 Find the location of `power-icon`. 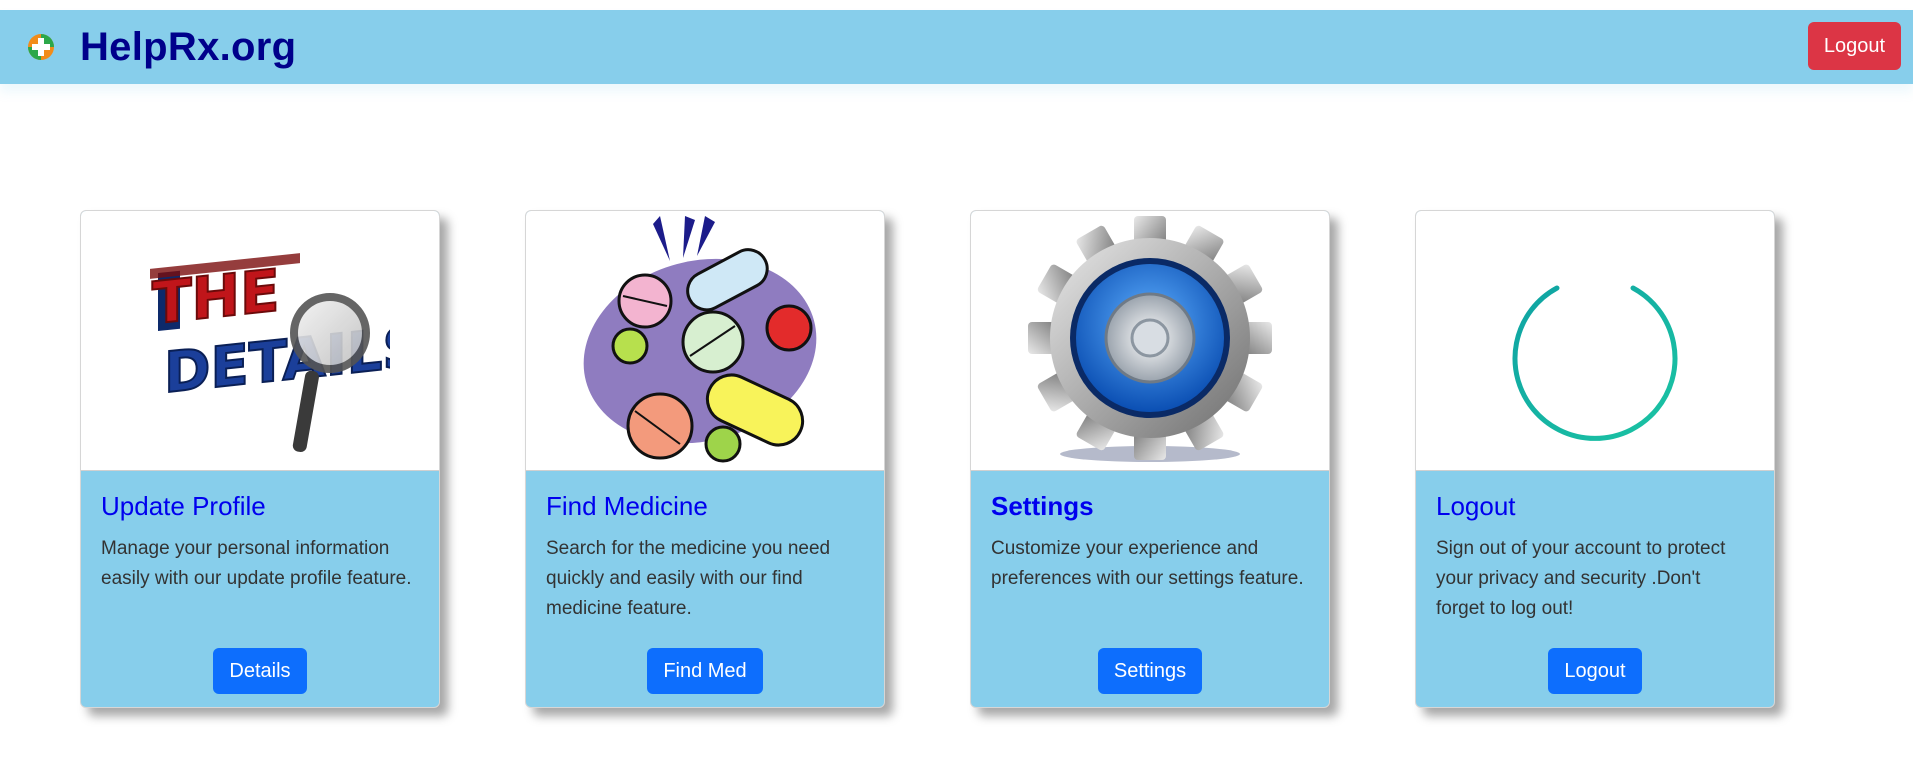

power-icon is located at coordinates (1595, 338).